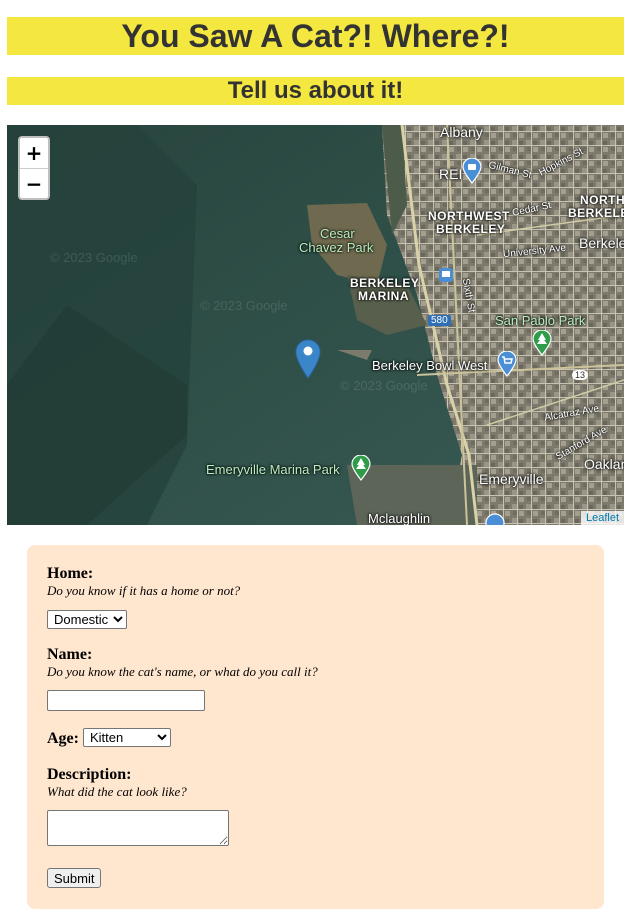 Image resolution: width=630 pixels, height=918 pixels. What do you see at coordinates (601, 243) in the screenshot?
I see `map-label-berkeley: Berkele` at bounding box center [601, 243].